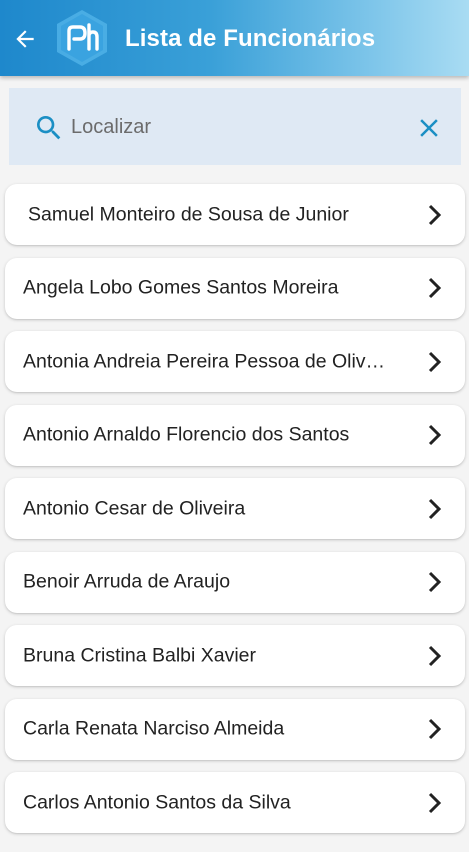 The image size is (469, 852). I want to click on company-logo, so click(82, 38).